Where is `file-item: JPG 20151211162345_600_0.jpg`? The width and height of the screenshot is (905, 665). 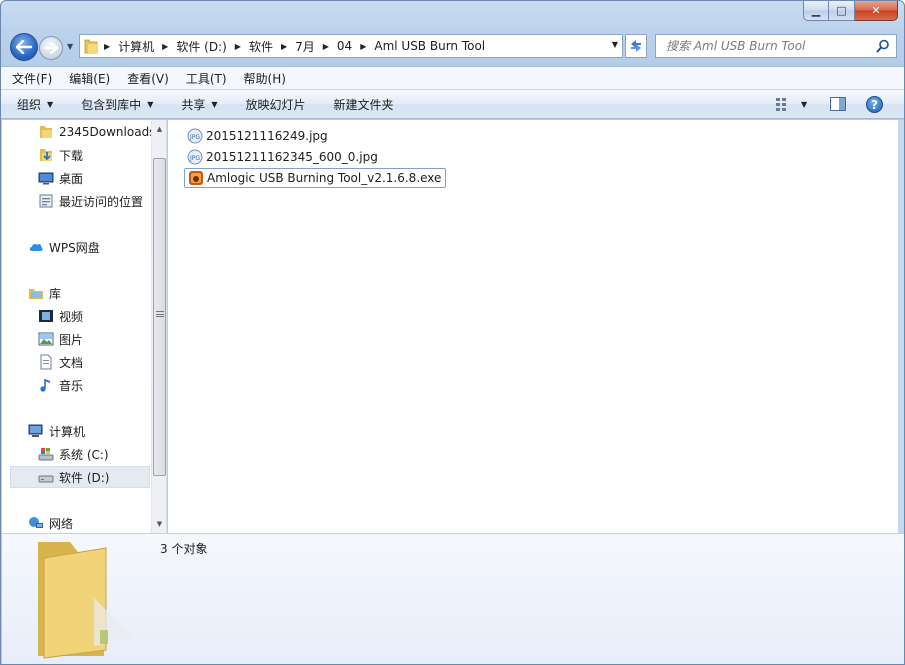 file-item: JPG 20151211162345_600_0.jpg is located at coordinates (282, 157).